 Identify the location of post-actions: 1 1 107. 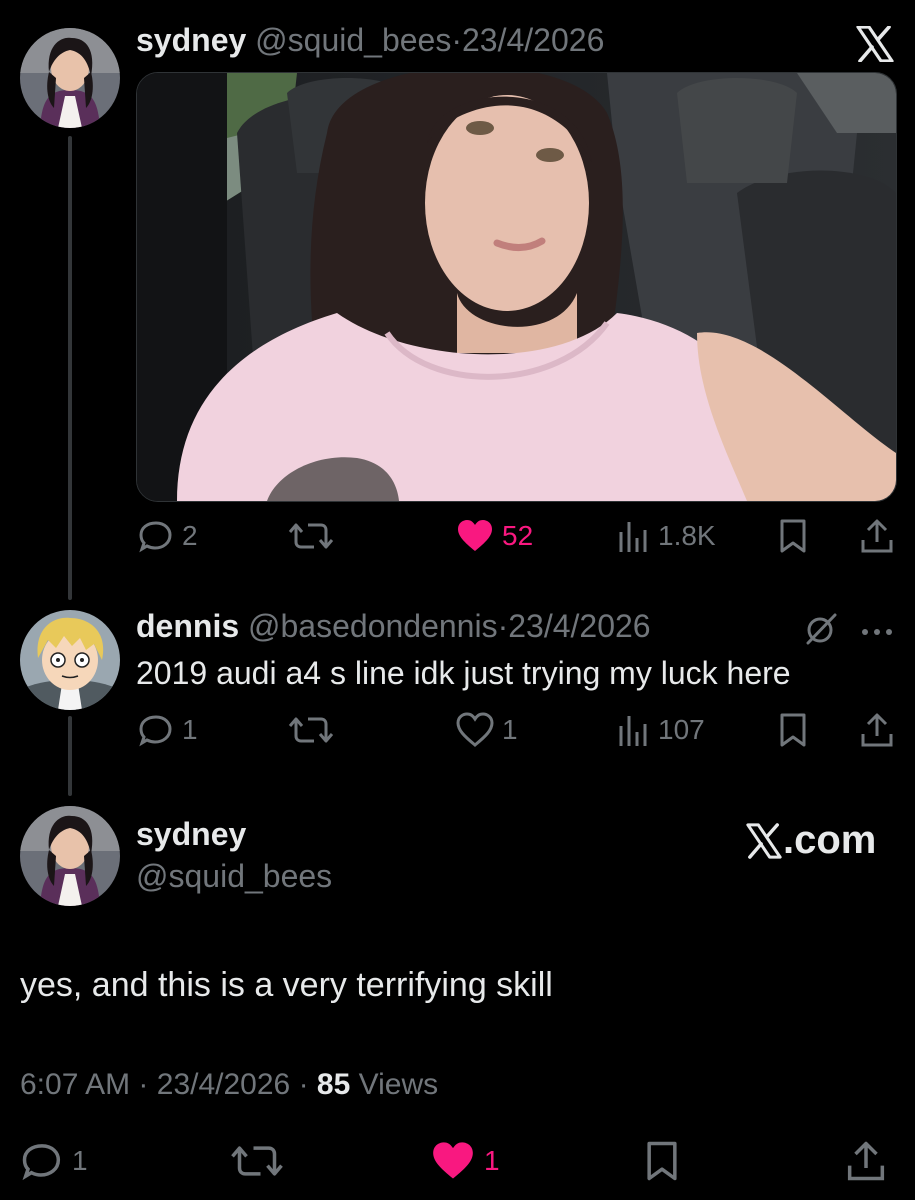
(518, 734).